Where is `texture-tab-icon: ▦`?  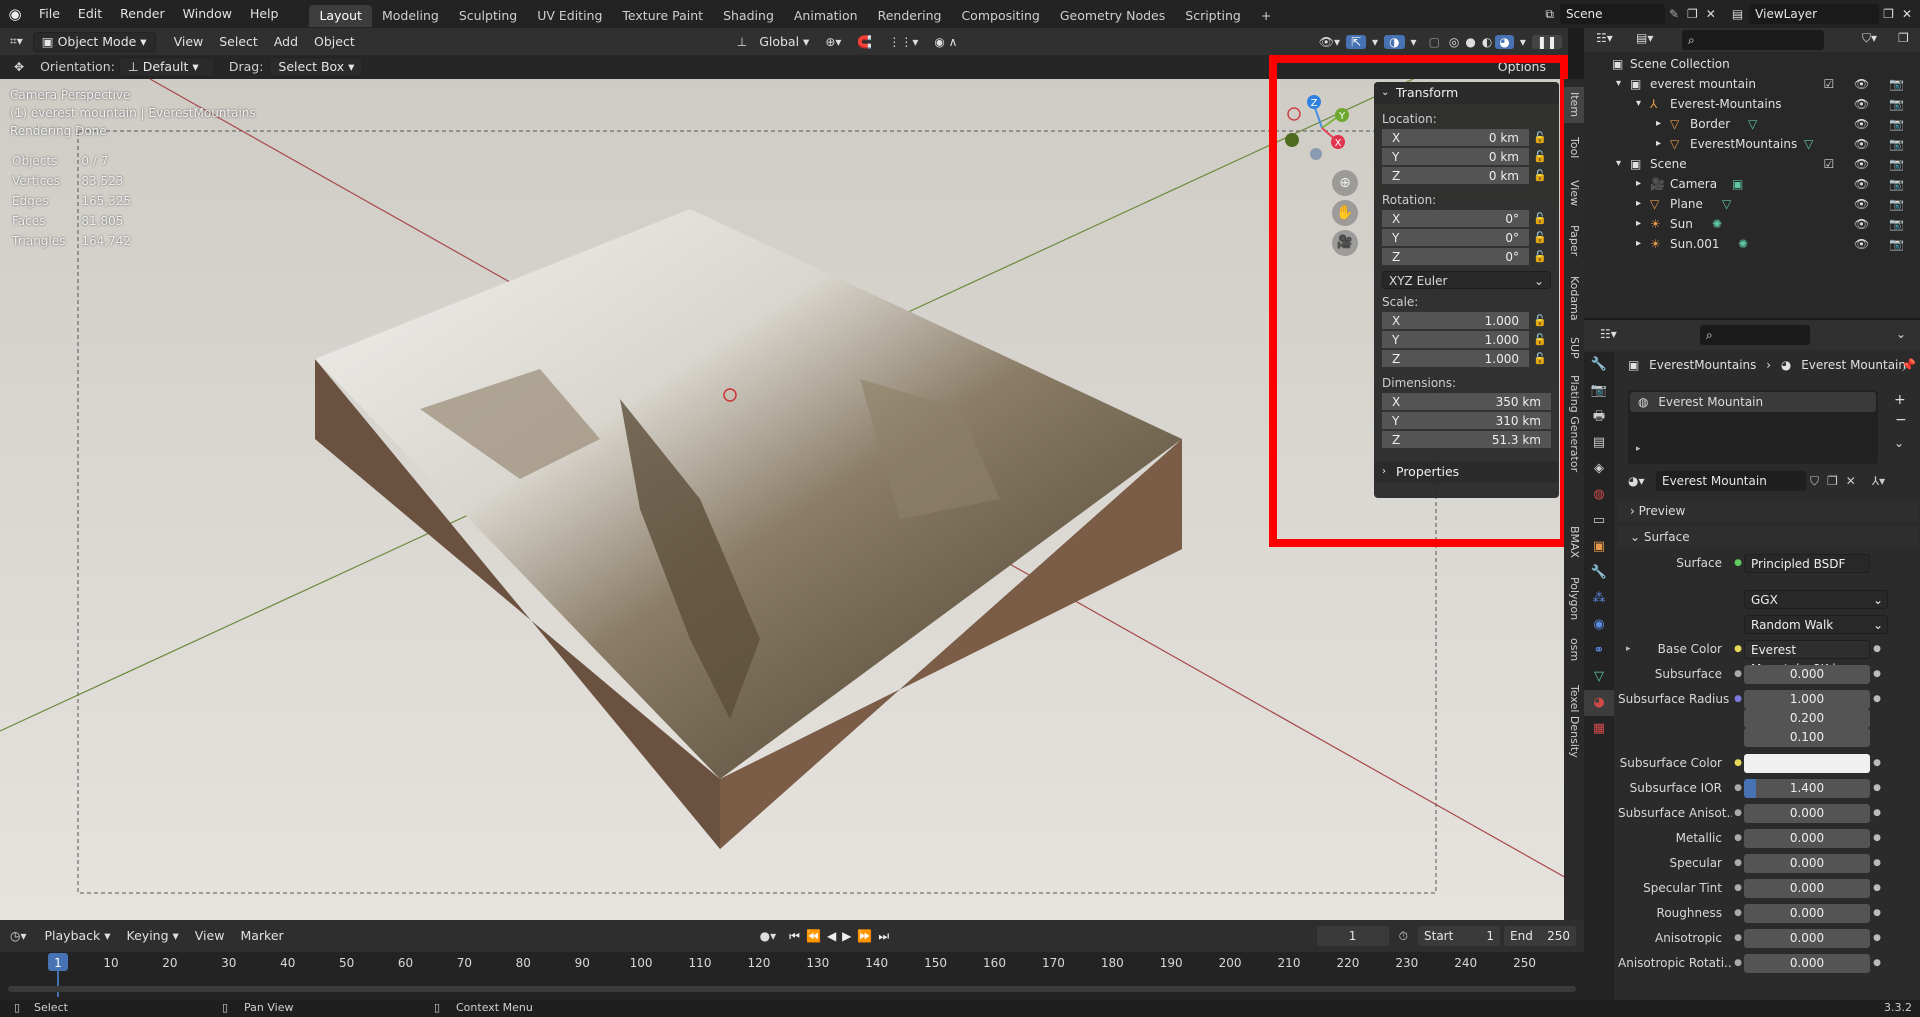
texture-tab-icon: ▦ is located at coordinates (1599, 729).